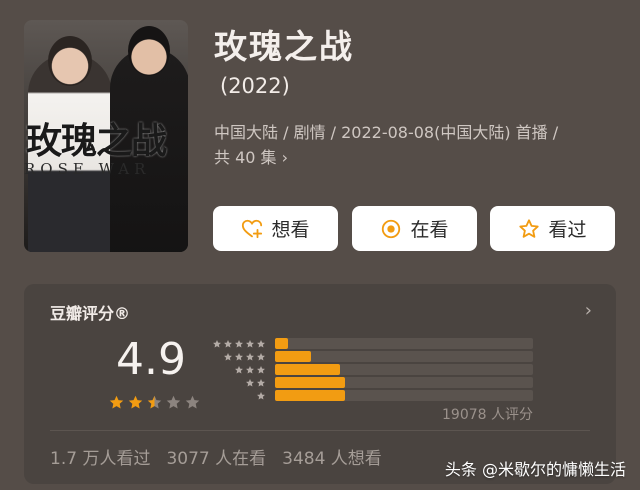  Describe the element at coordinates (320, 430) in the screenshot. I see `divider` at that location.